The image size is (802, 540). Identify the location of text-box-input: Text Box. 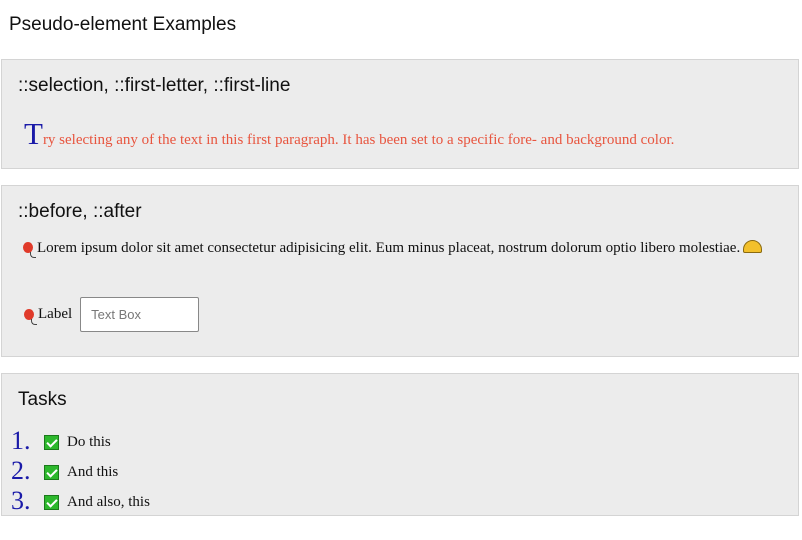
(140, 314).